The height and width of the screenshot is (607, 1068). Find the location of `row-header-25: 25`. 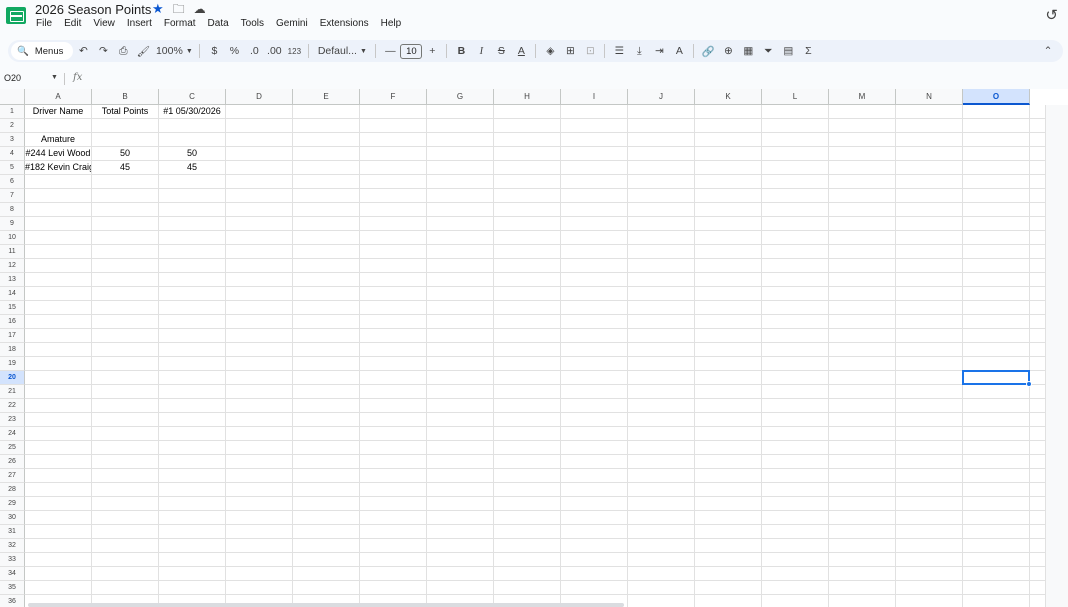

row-header-25: 25 is located at coordinates (12, 448).